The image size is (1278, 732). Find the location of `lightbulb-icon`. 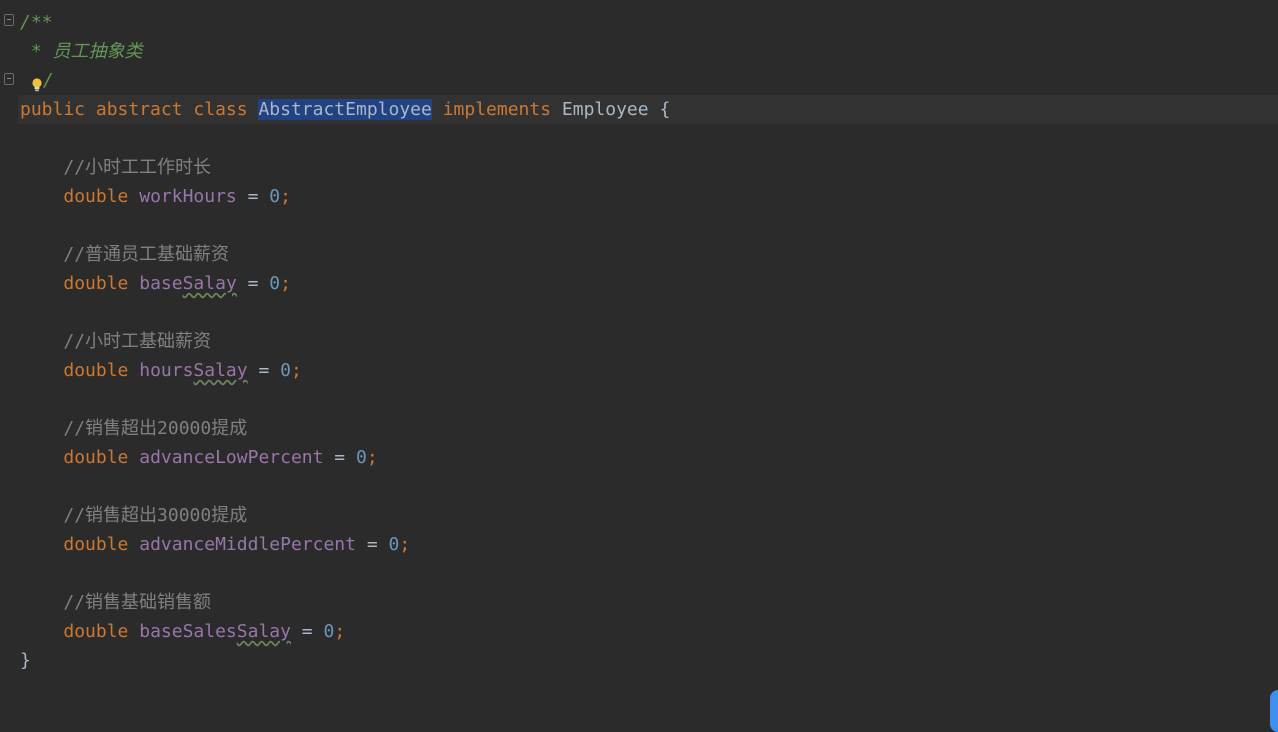

lightbulb-icon is located at coordinates (37, 82).